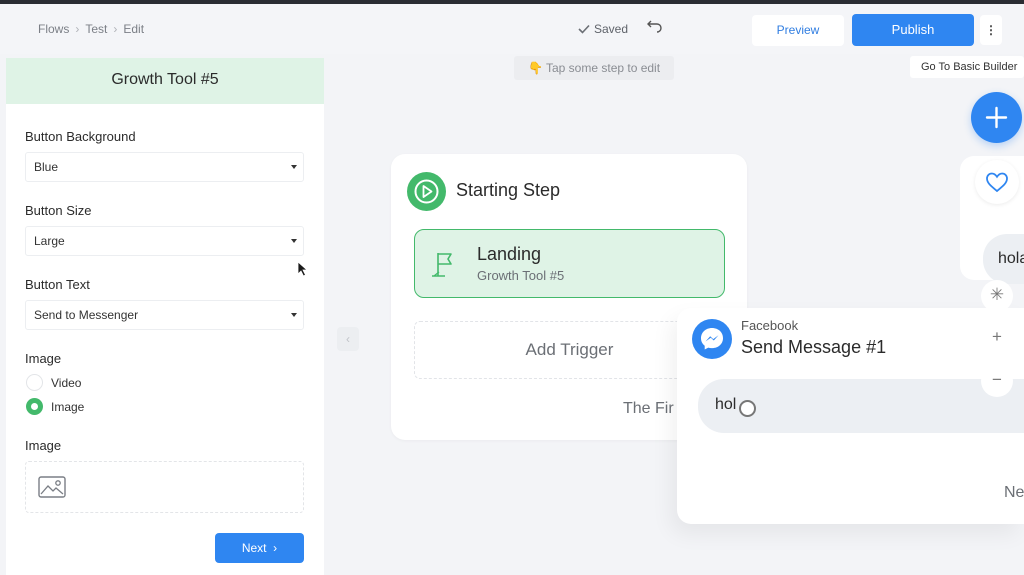  Describe the element at coordinates (967, 67) in the screenshot. I see `go-to-basic-builder-button: Go To Basic Builder` at that location.